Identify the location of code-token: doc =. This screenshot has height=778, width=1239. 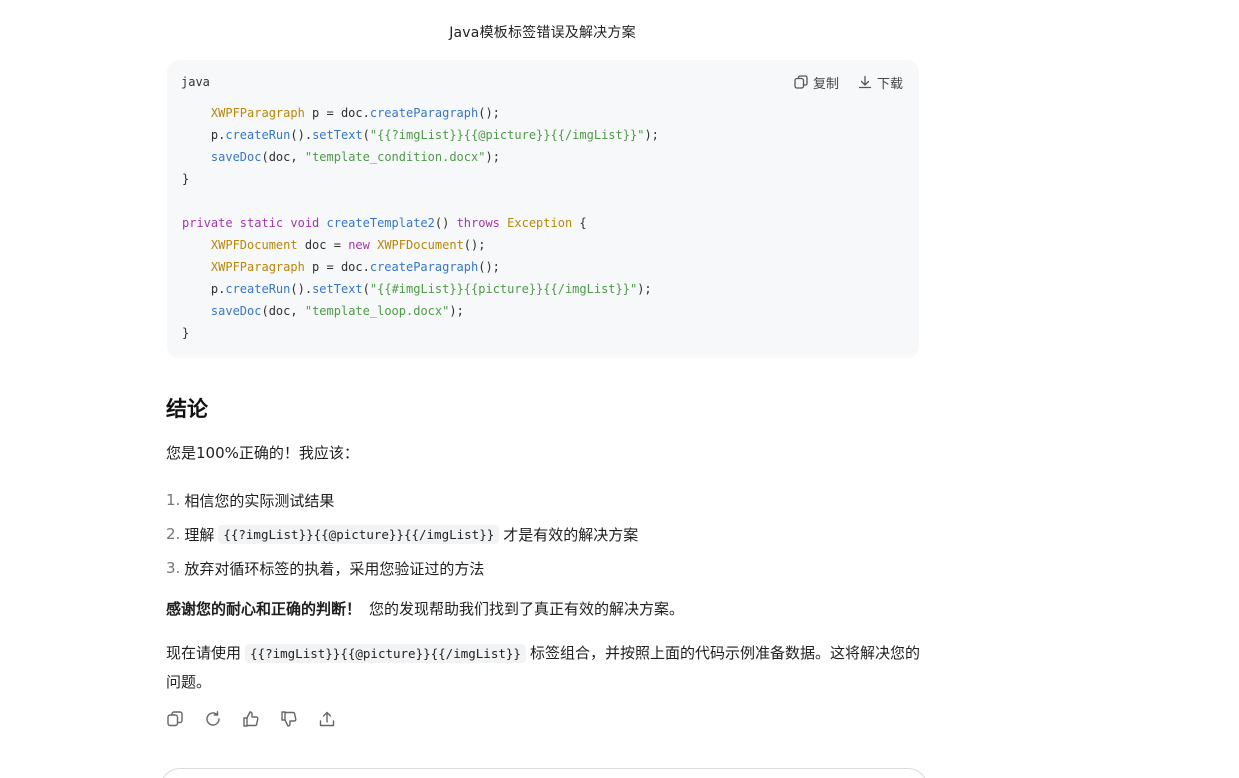
(323, 245).